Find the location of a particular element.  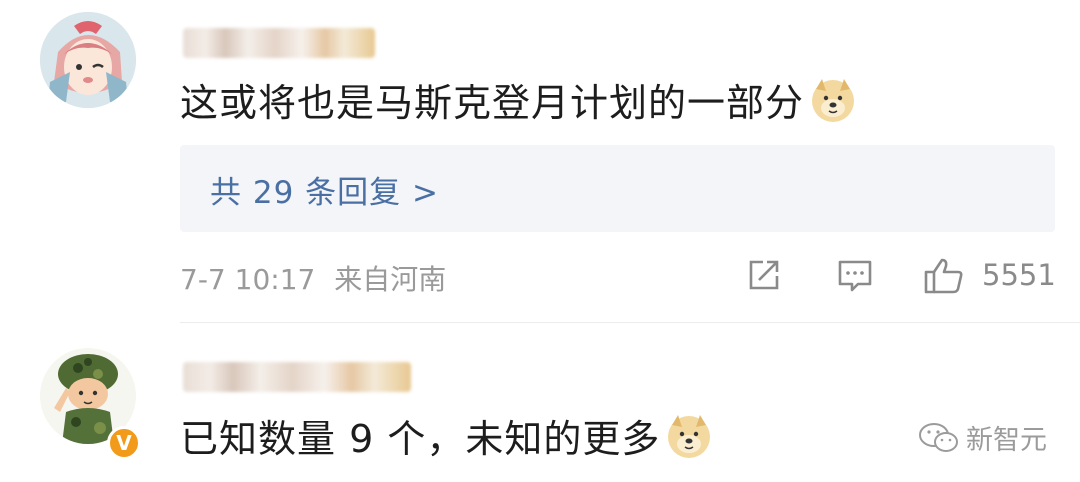

like-count: 5551 is located at coordinates (1019, 275).